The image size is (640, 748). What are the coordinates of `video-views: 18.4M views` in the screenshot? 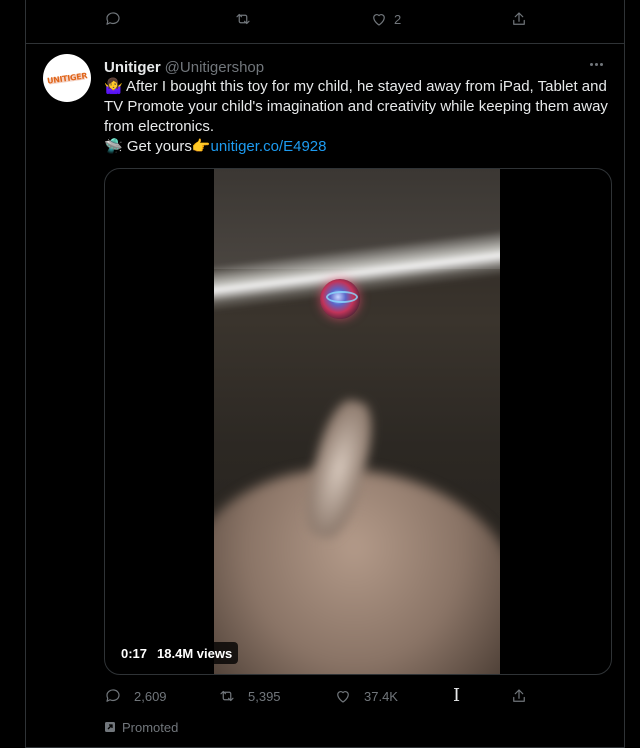 It's located at (195, 653).